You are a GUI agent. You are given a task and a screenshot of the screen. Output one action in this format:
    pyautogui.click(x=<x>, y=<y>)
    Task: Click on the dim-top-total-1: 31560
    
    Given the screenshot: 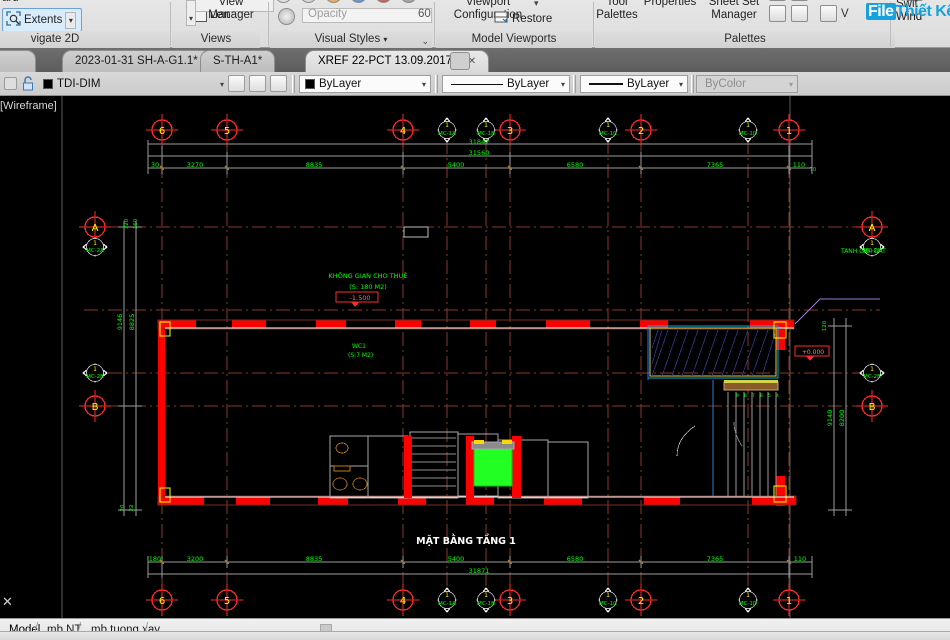 What is the action you would take?
    pyautogui.click(x=479, y=153)
    